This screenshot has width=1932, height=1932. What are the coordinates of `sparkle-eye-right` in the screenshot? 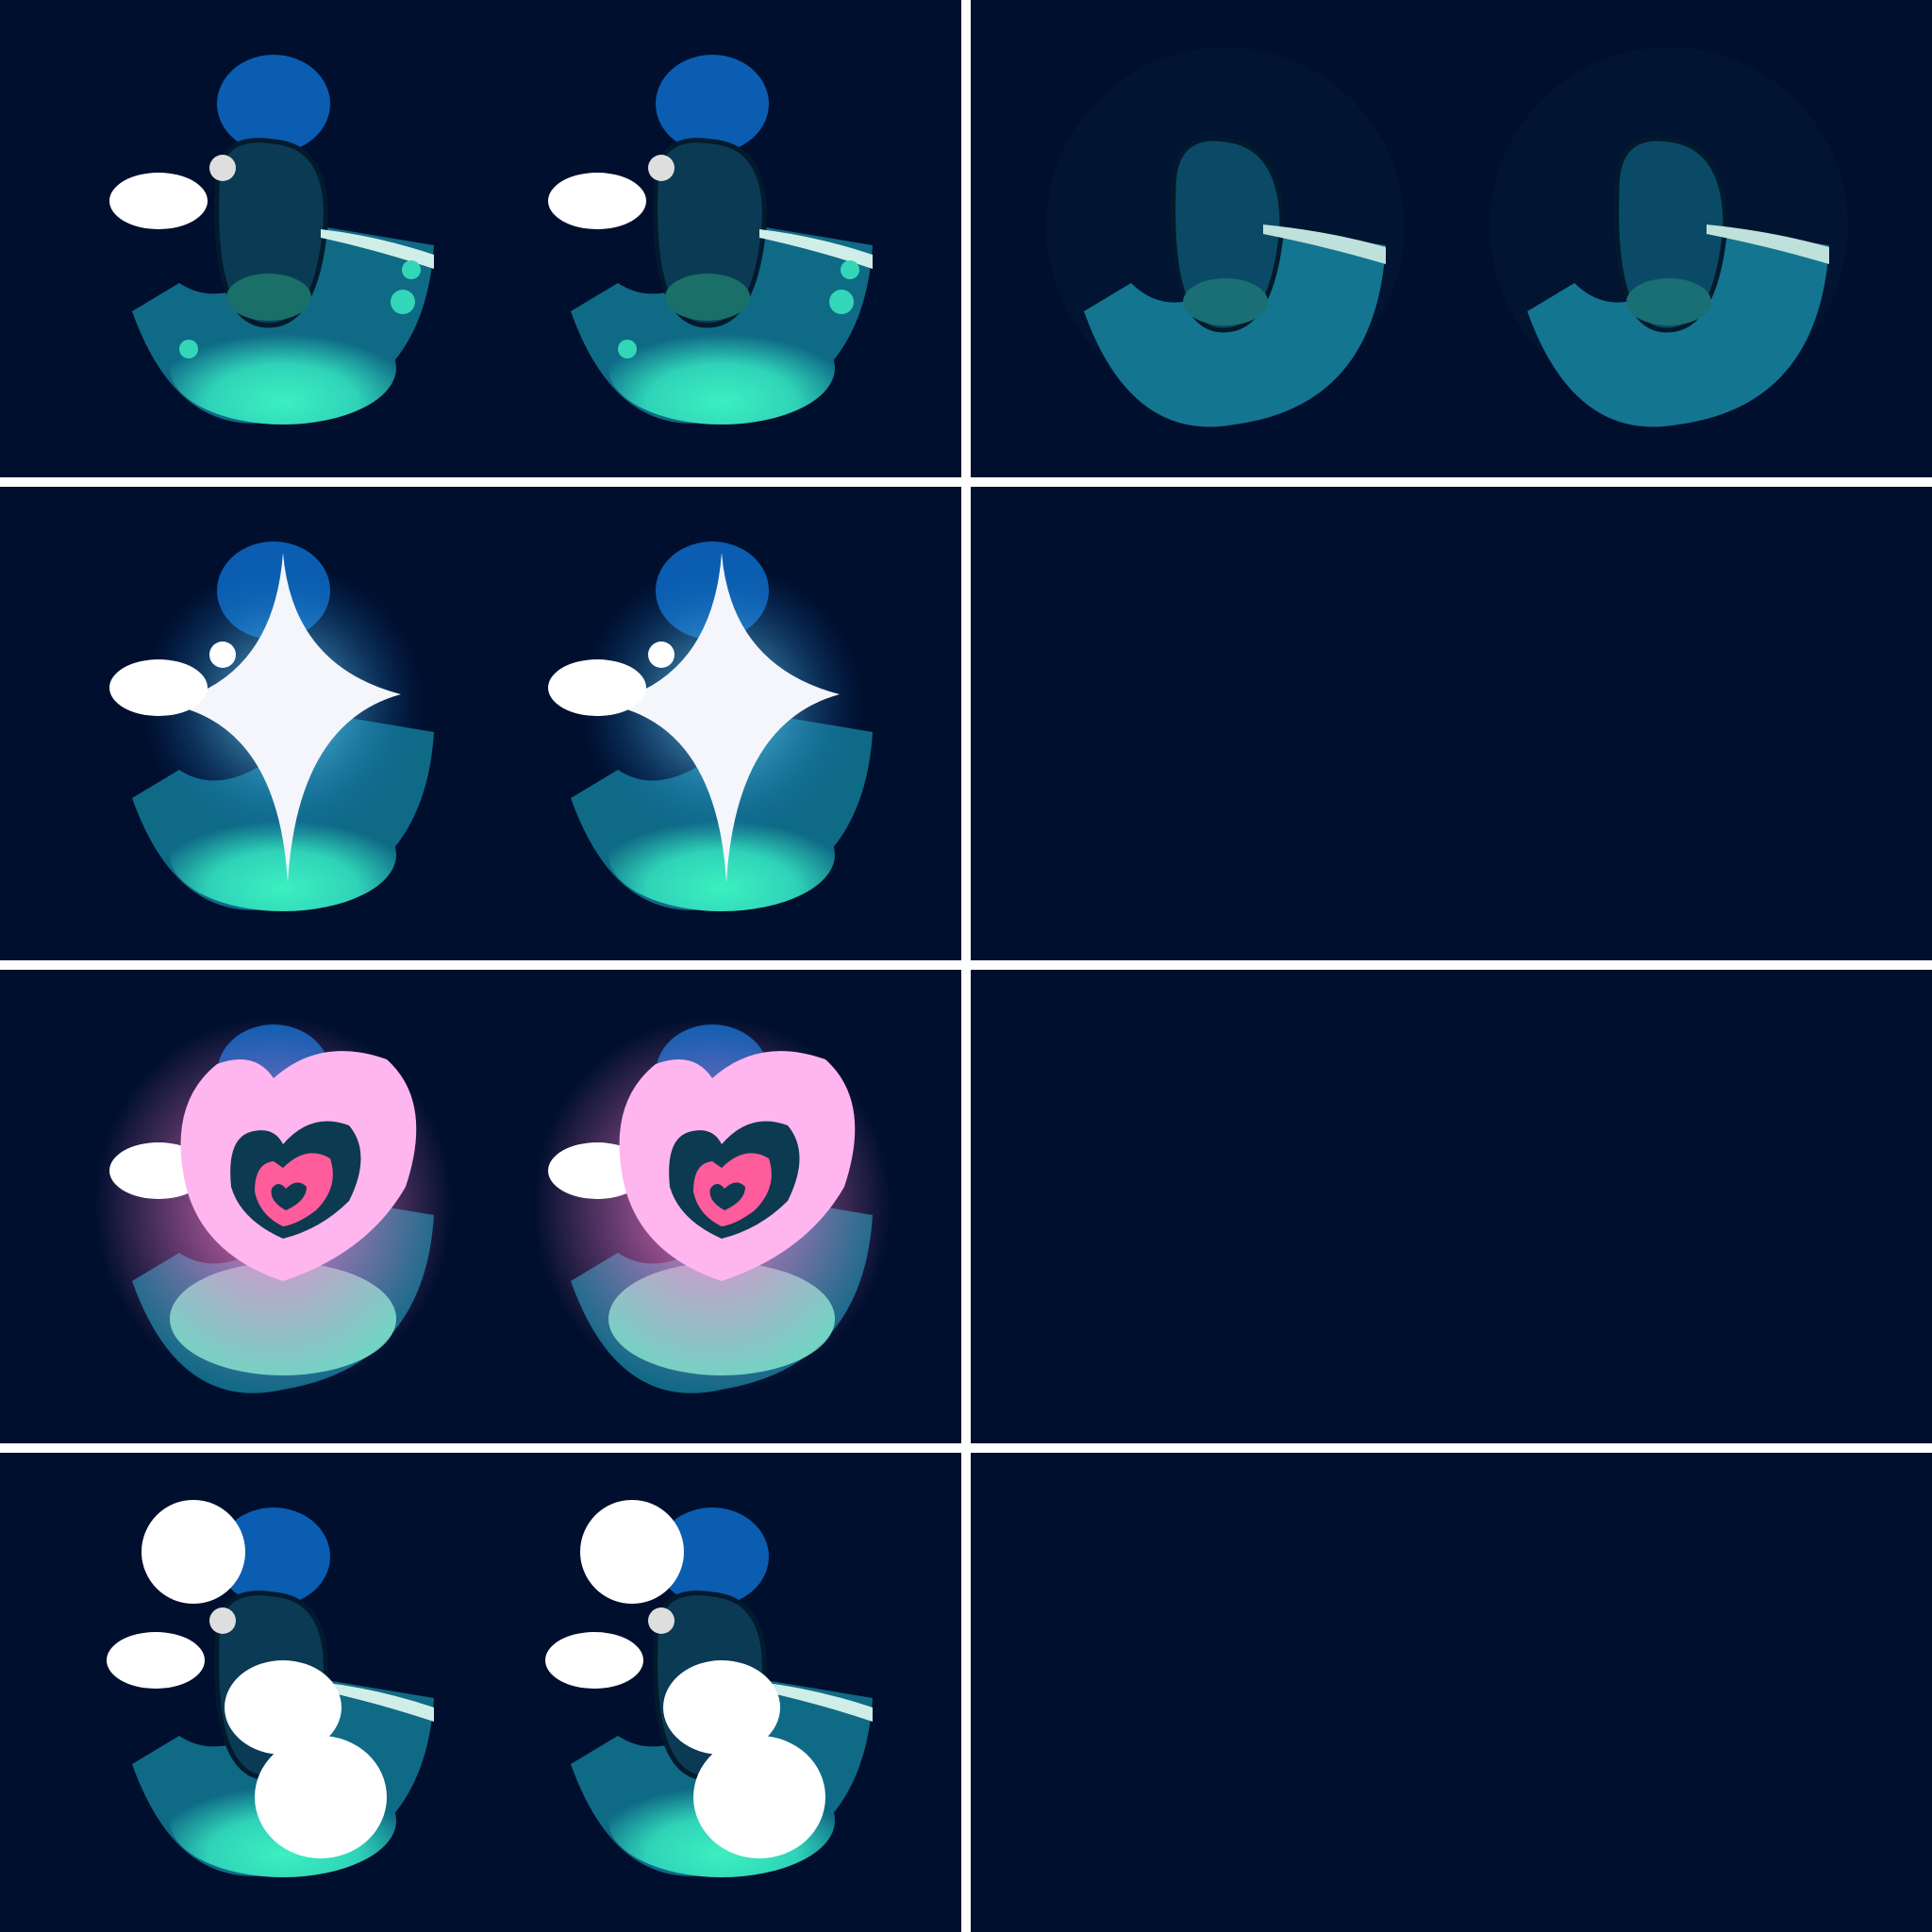 It's located at (710, 726).